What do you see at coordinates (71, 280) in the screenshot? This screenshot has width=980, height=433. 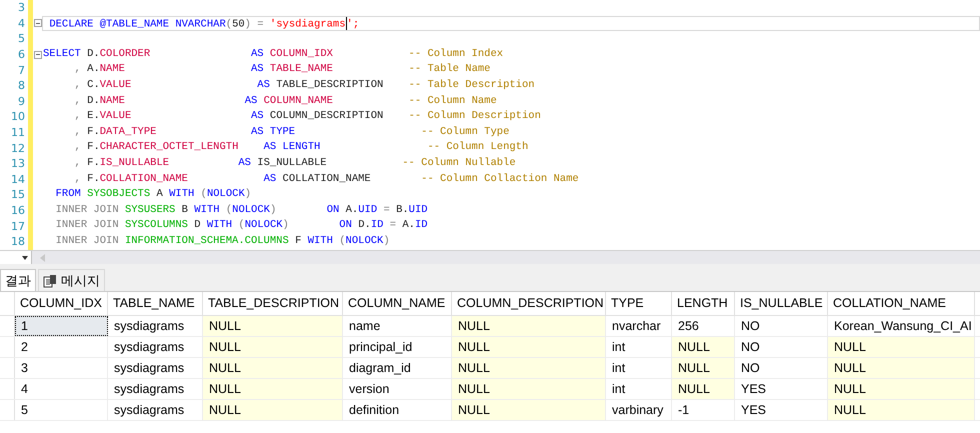 I see `result-tab: 메시지` at bounding box center [71, 280].